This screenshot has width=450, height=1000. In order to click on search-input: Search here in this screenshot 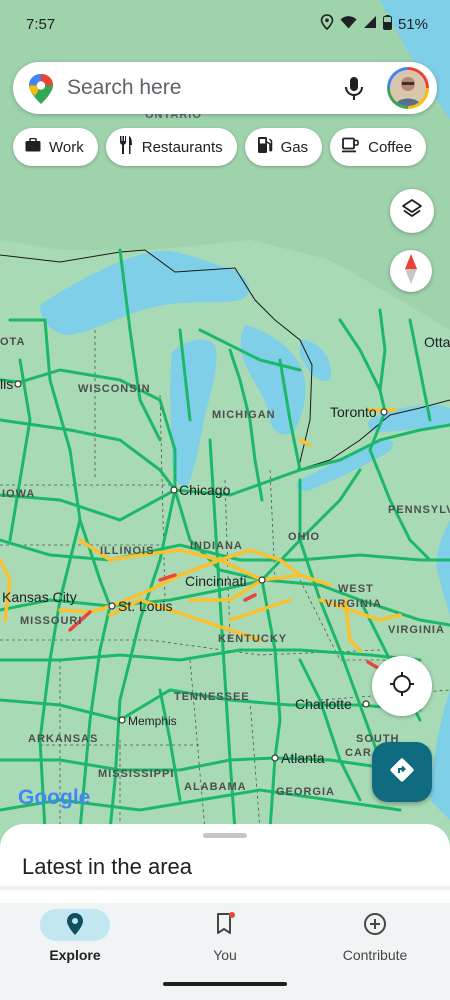, I will do `click(124, 88)`.